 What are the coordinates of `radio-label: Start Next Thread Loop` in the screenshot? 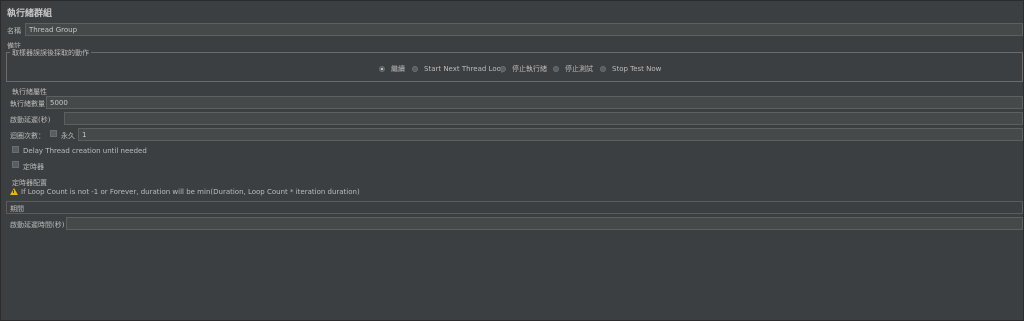 It's located at (465, 69).